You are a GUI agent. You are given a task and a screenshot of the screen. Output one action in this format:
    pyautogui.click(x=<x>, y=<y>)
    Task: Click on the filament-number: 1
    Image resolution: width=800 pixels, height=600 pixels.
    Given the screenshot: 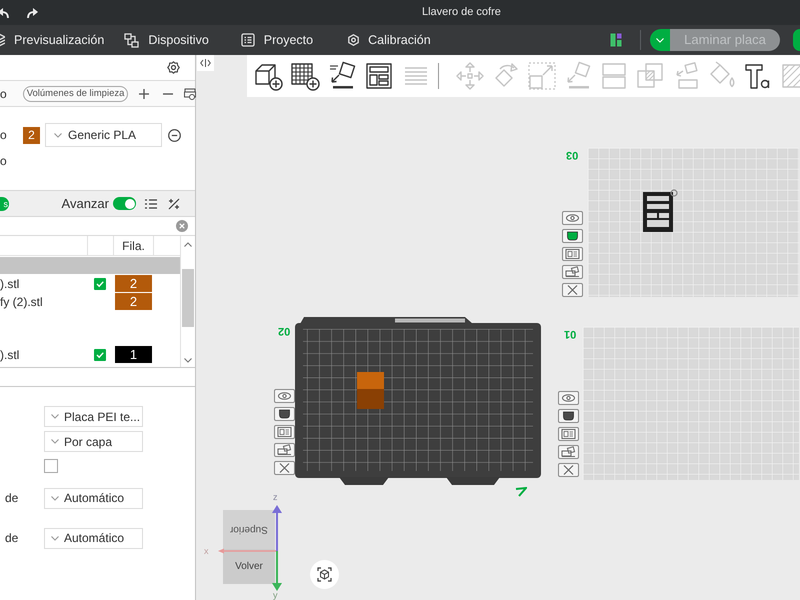 What is the action you would take?
    pyautogui.click(x=133, y=354)
    